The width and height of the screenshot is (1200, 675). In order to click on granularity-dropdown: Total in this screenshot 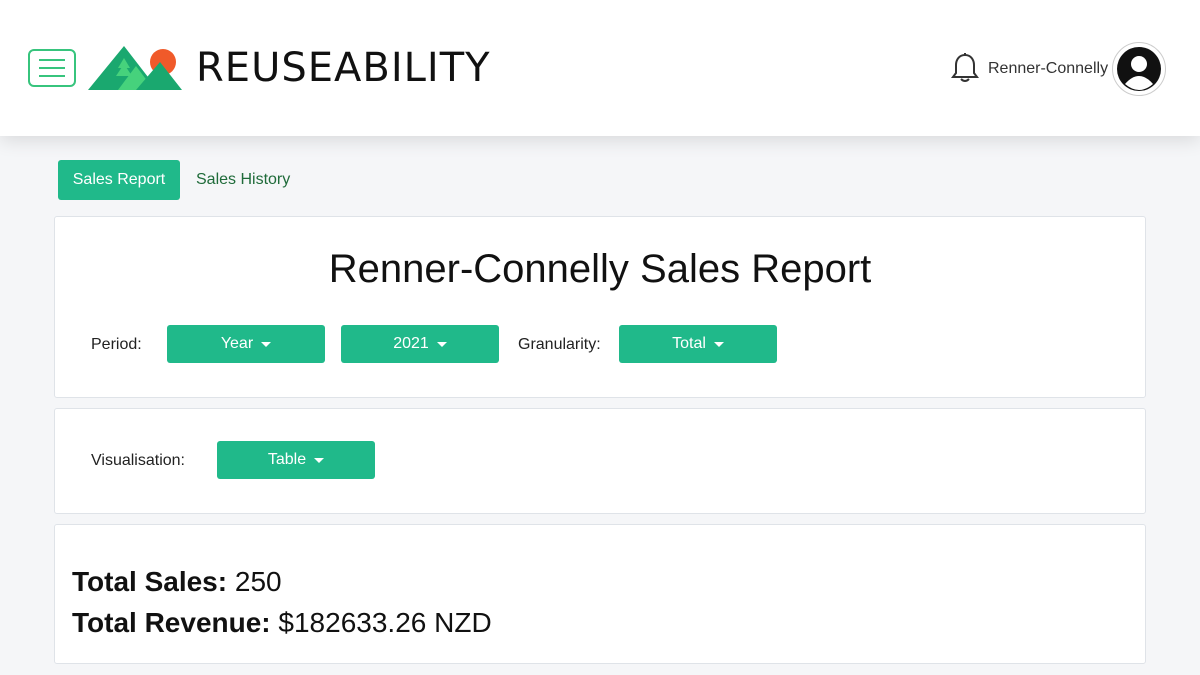, I will do `click(698, 344)`.